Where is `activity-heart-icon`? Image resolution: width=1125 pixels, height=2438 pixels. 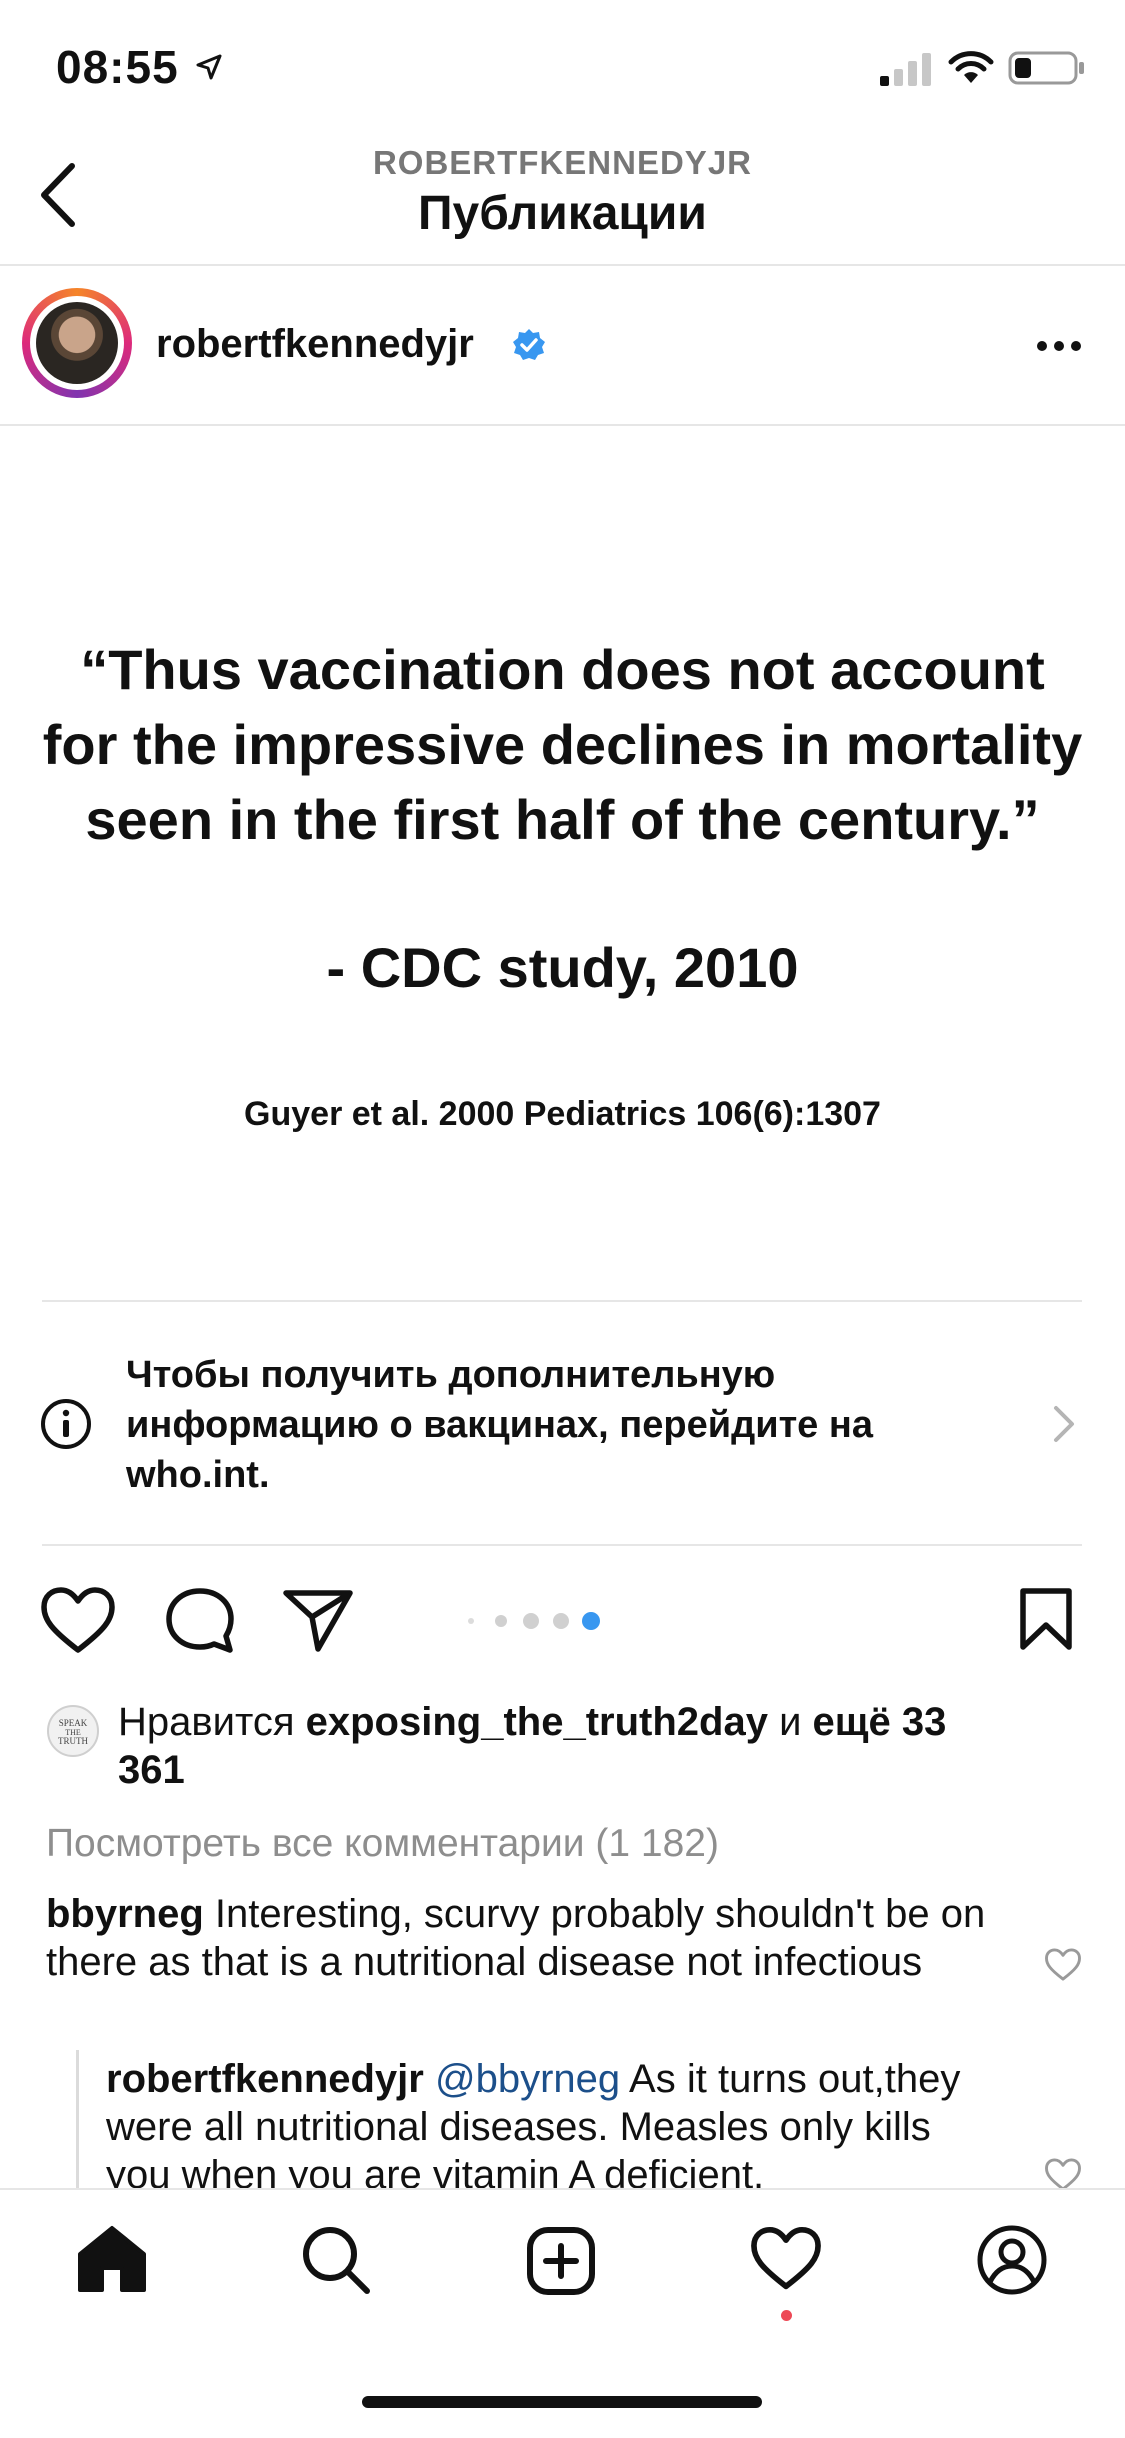
activity-heart-icon is located at coordinates (786, 2259).